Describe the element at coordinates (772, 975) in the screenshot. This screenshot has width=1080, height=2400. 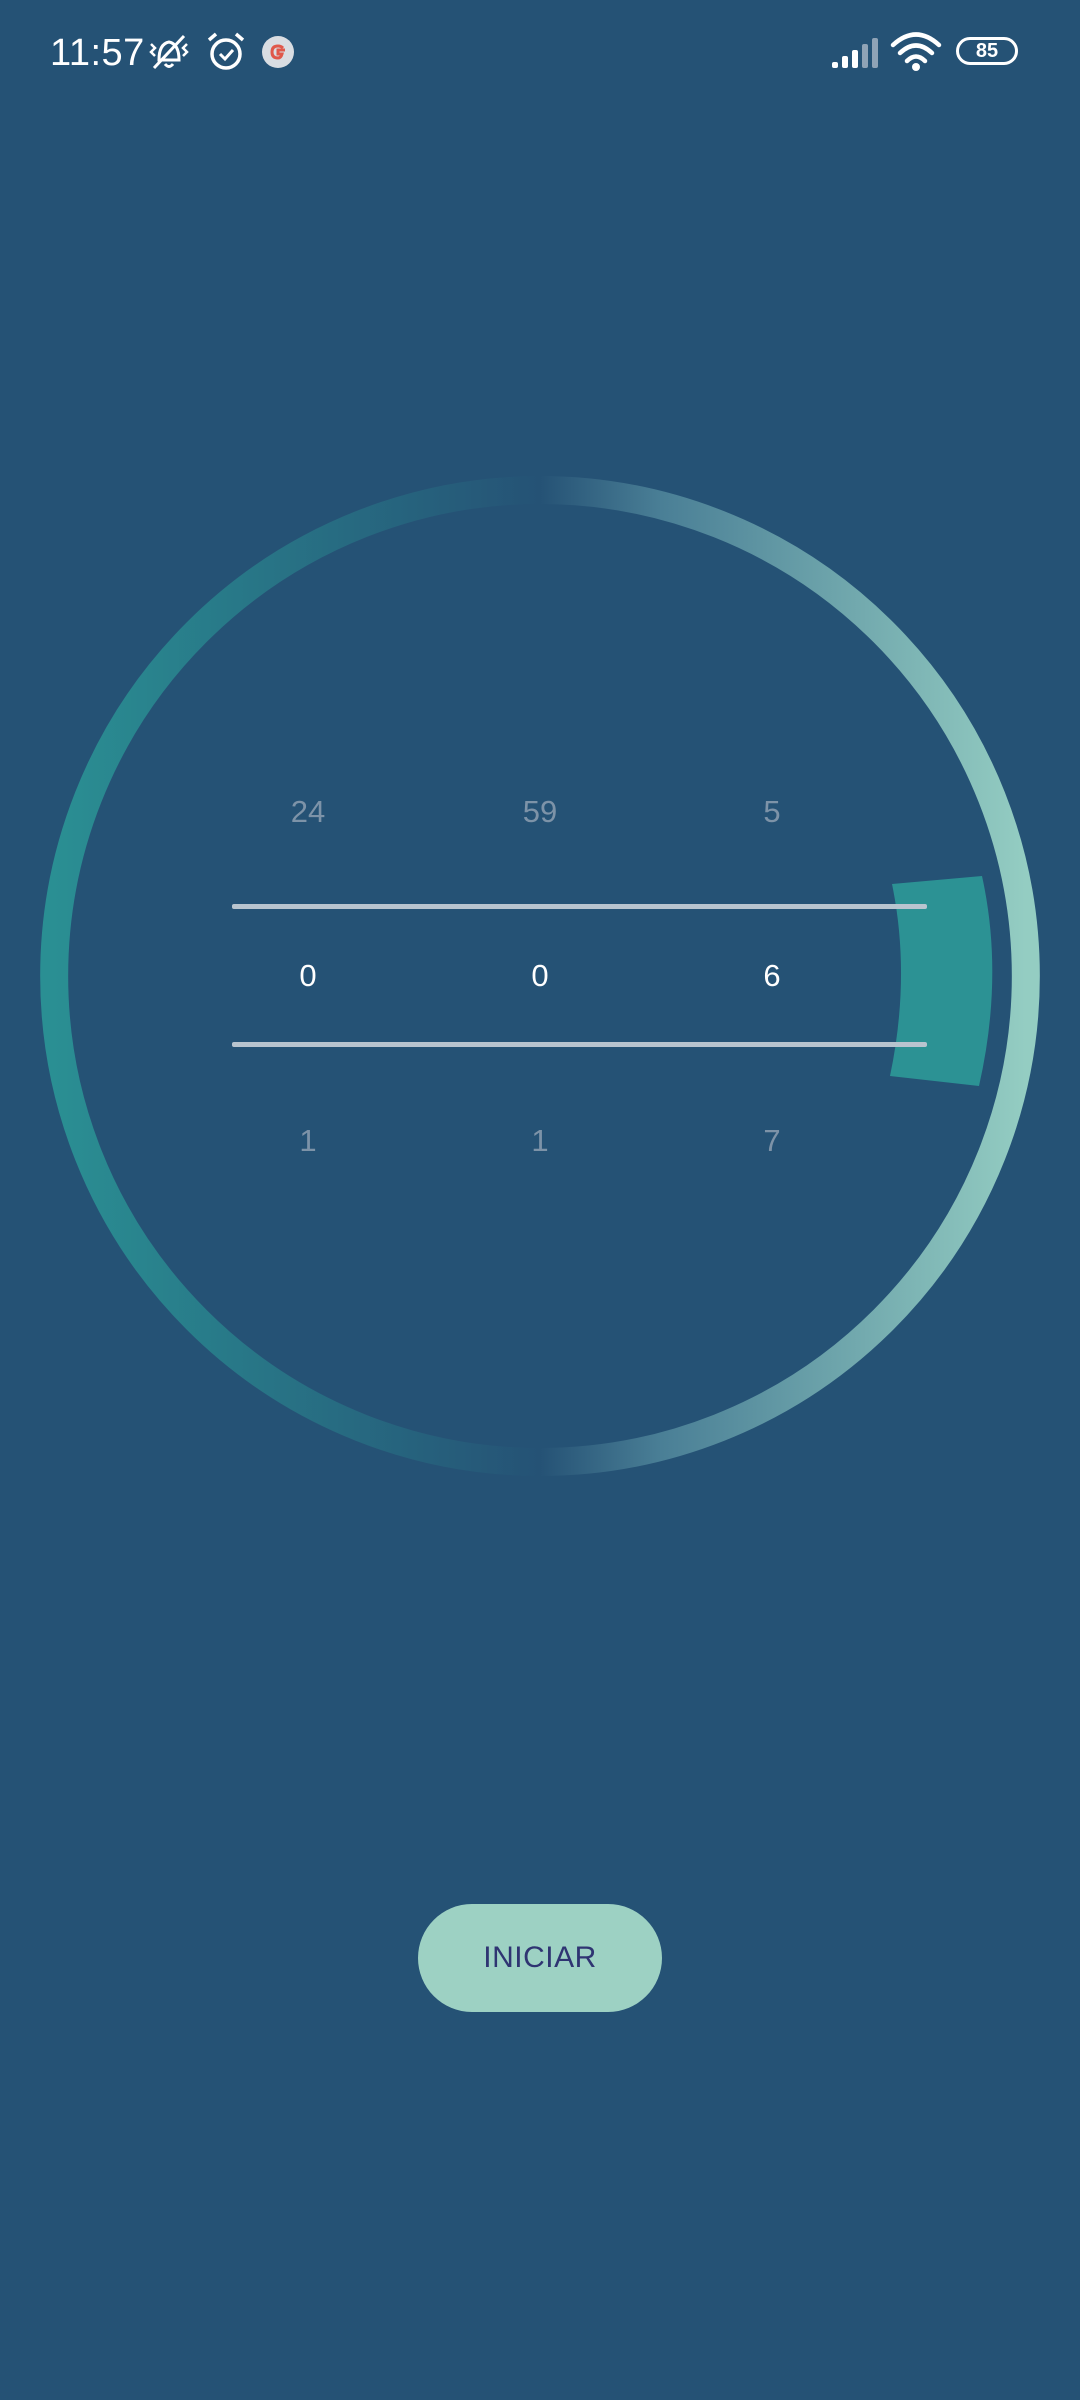
I see `seconds-selected: 6` at that location.